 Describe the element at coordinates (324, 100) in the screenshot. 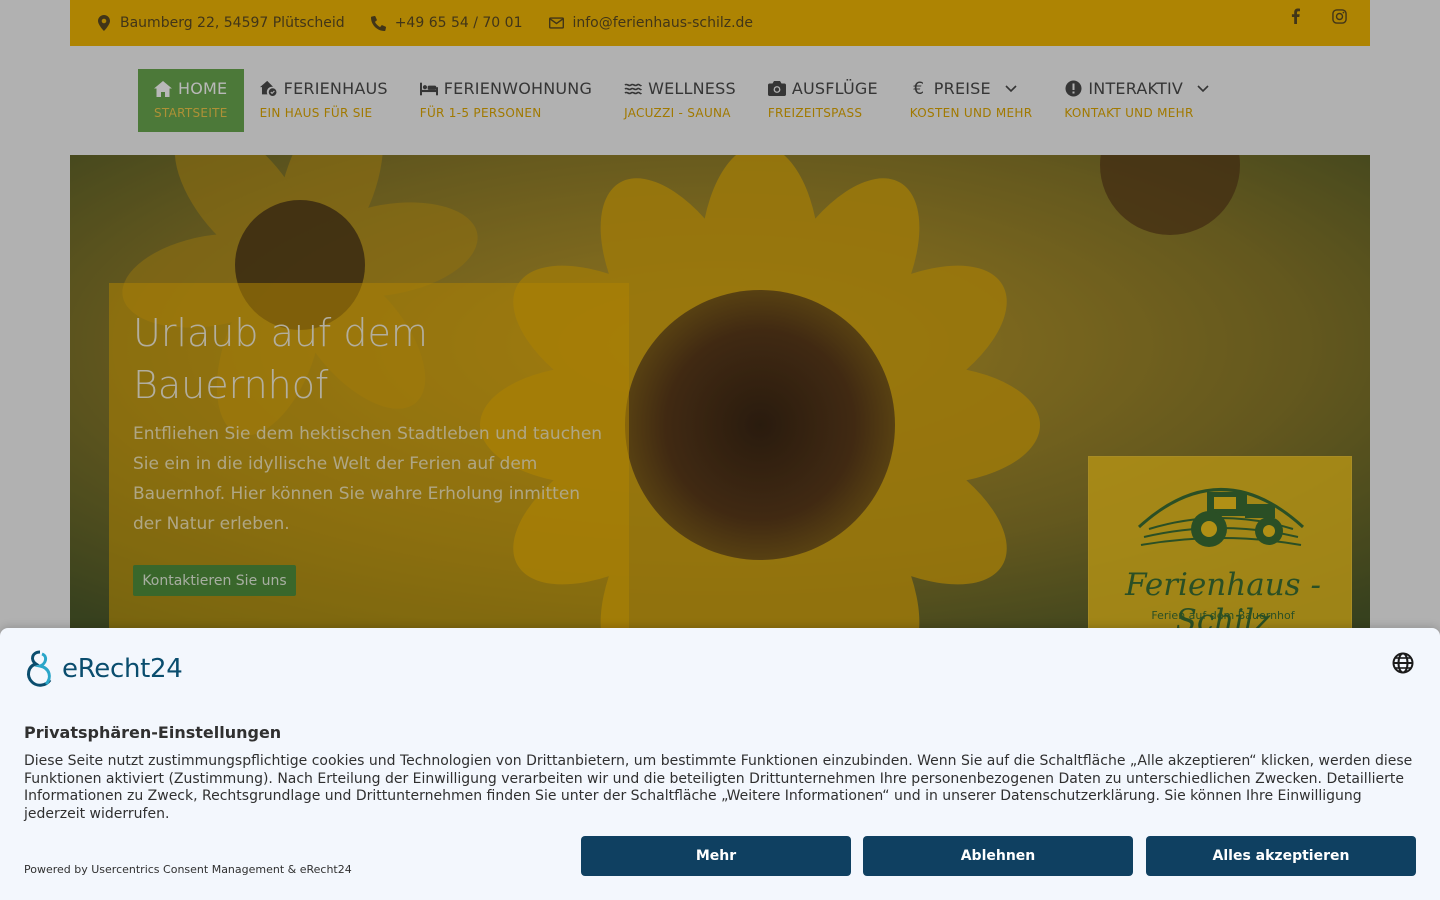

I see `nav-item-ferienhaus: FERIENHAUS EIN HAUS FÜR SIE` at that location.